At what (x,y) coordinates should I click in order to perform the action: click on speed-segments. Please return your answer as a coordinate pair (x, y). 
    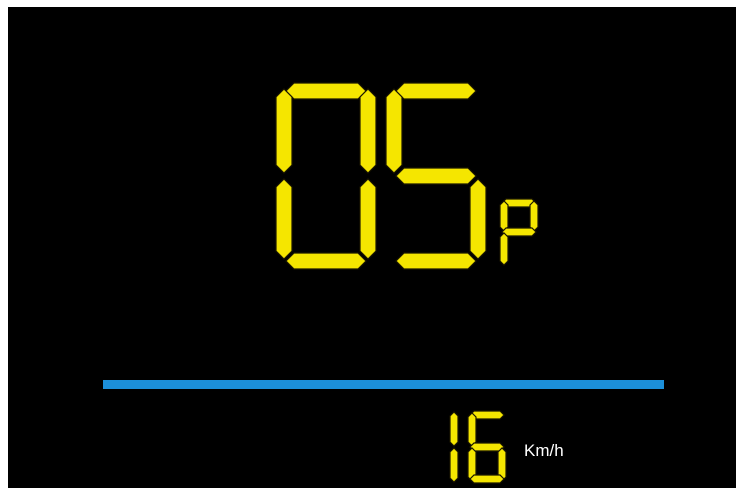
    Looking at the image, I should click on (478, 447).